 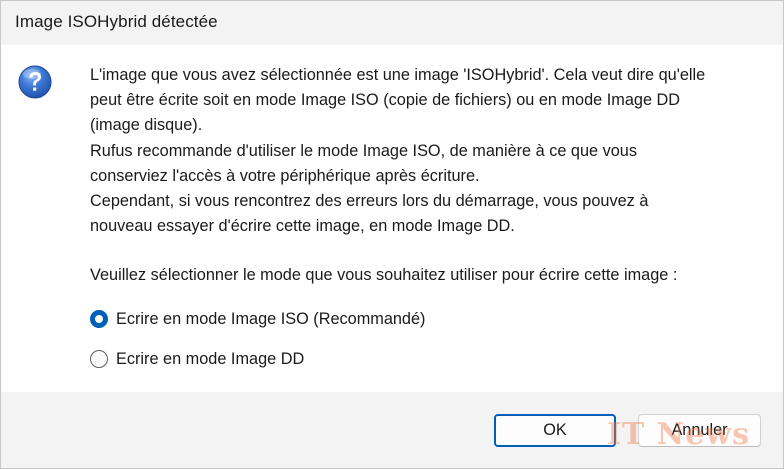 What do you see at coordinates (146, 125) in the screenshot?
I see `message-line: (image disque).` at bounding box center [146, 125].